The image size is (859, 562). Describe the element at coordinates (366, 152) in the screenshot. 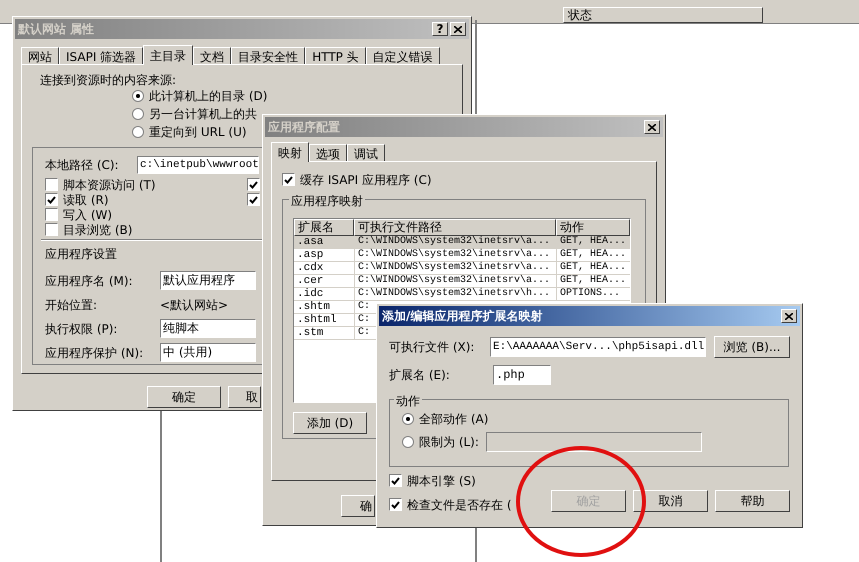

I see `tab: 调试` at that location.